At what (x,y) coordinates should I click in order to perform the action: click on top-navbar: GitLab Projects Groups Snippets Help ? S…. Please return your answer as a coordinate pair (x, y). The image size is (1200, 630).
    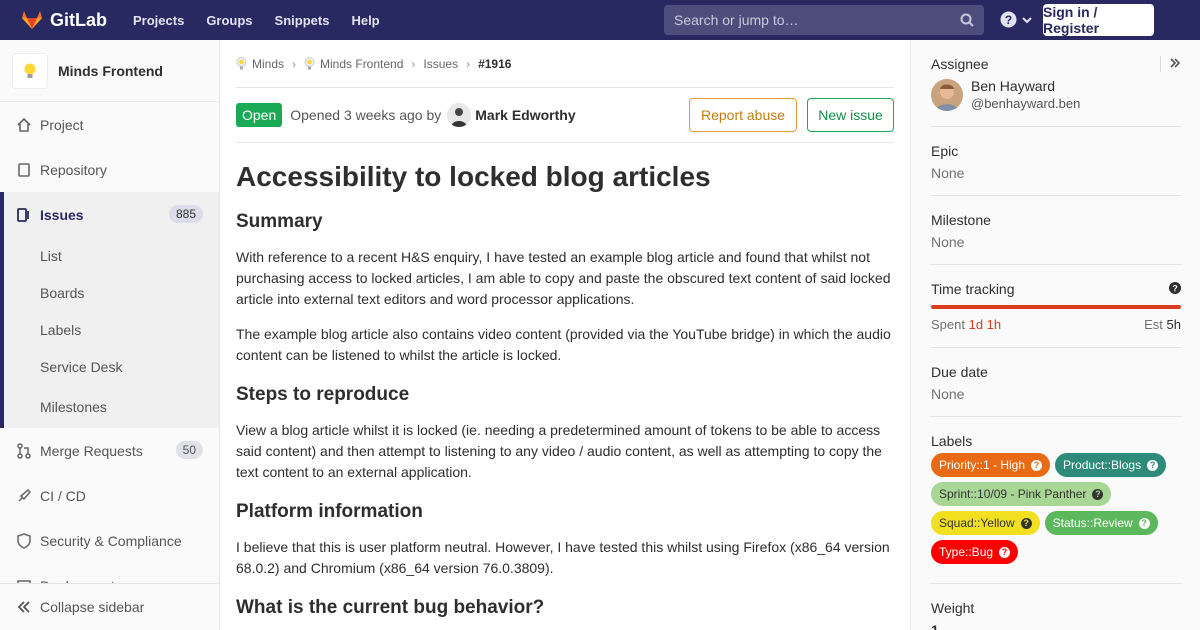
    Looking at the image, I should click on (600, 20).